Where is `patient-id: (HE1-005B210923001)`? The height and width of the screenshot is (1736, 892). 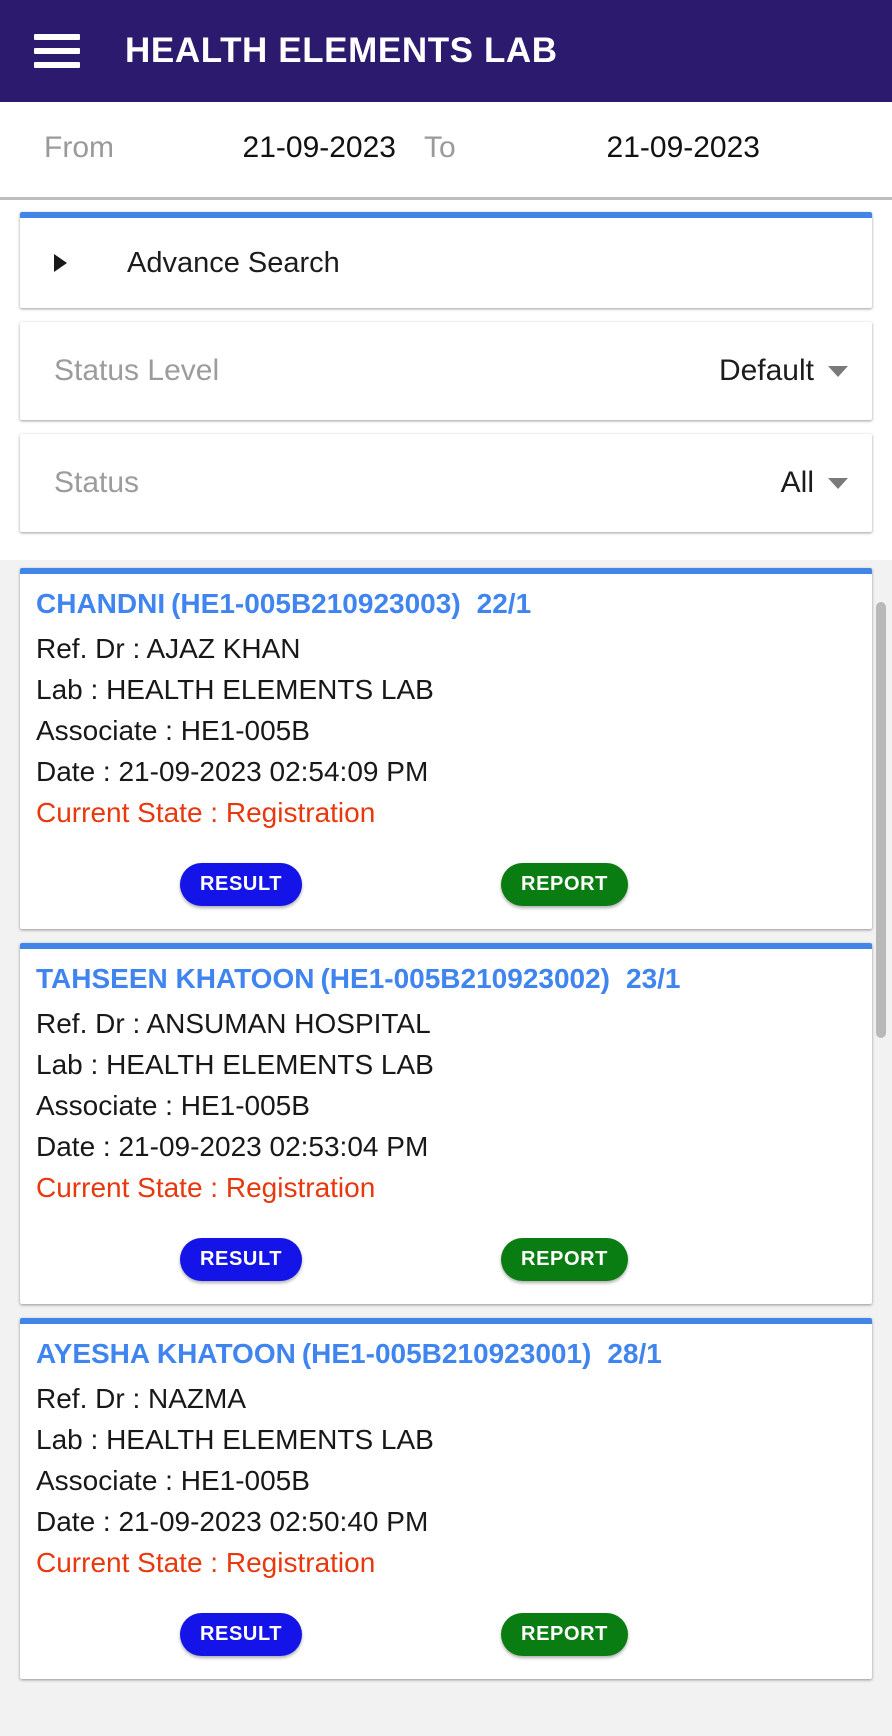
patient-id: (HE1-005B210923001) is located at coordinates (446, 1353).